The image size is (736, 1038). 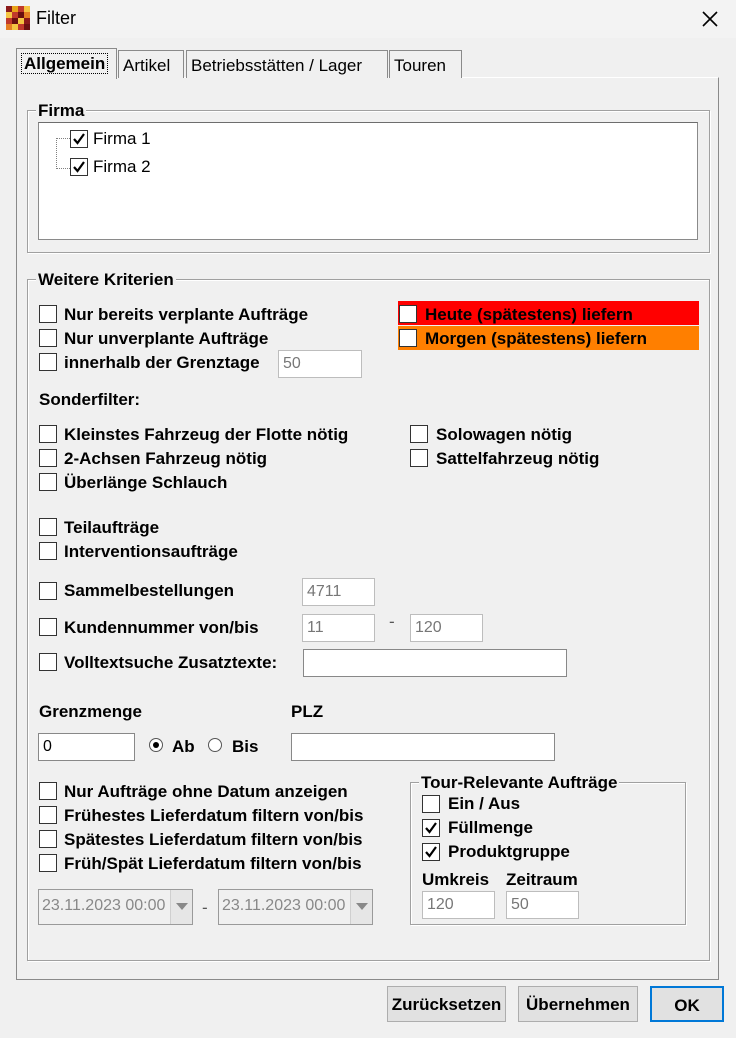 I want to click on umkreis-input: 120, so click(x=458, y=905).